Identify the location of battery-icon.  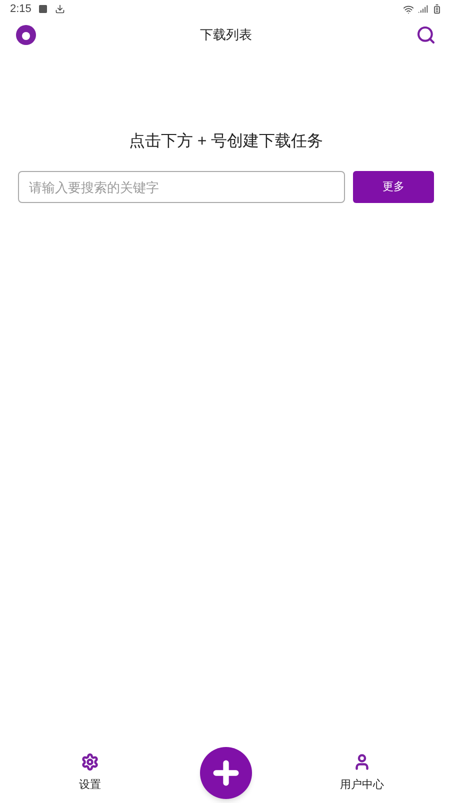
(437, 9).